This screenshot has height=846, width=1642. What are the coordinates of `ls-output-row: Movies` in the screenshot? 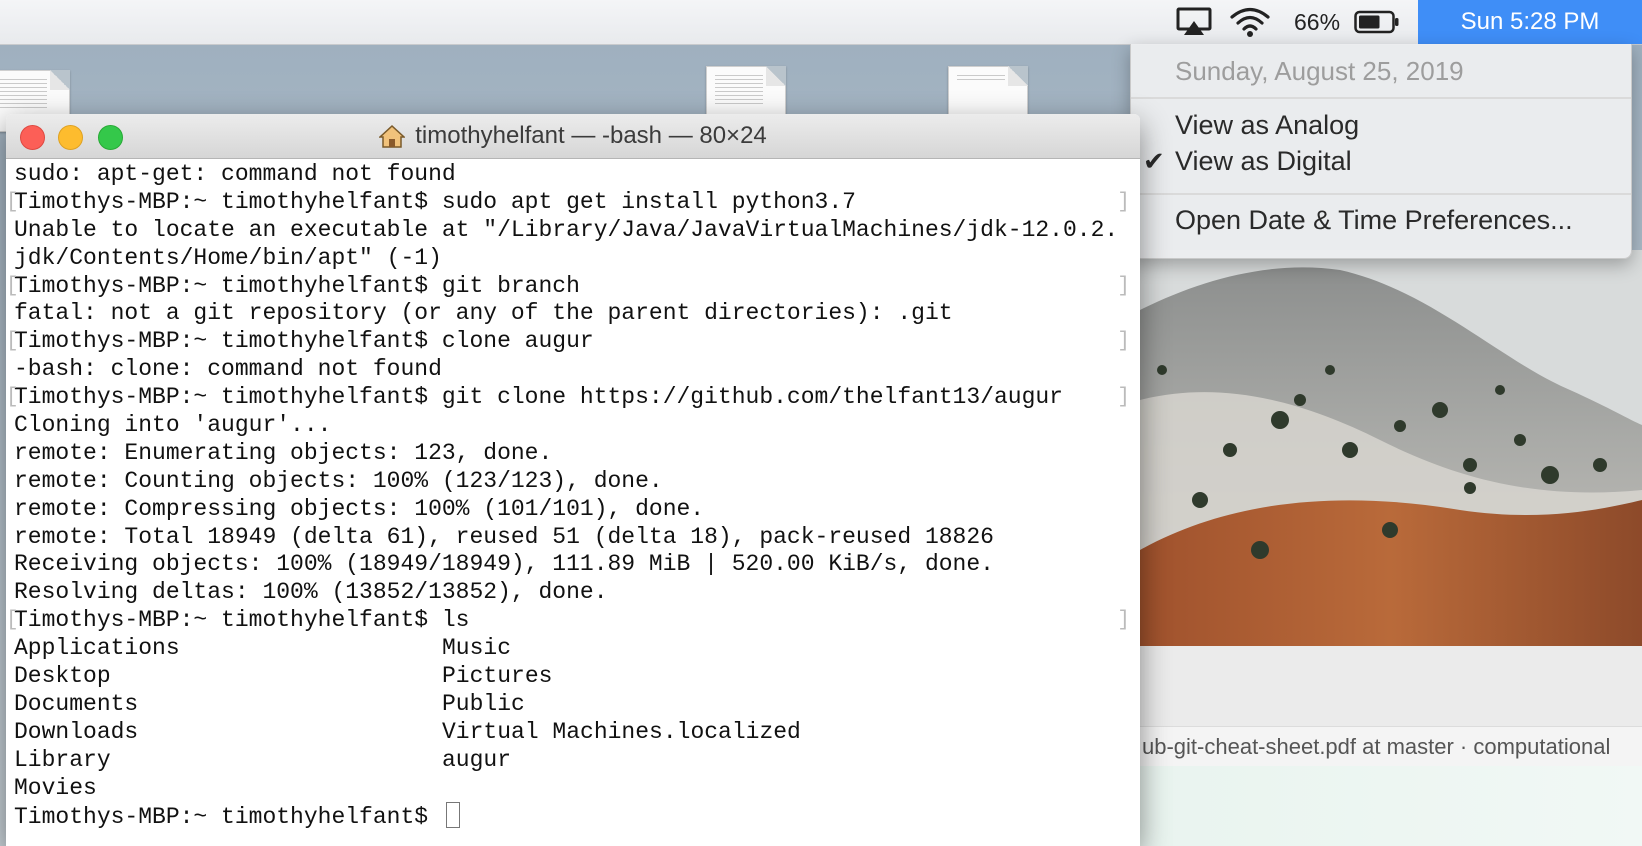 It's located at (572, 789).